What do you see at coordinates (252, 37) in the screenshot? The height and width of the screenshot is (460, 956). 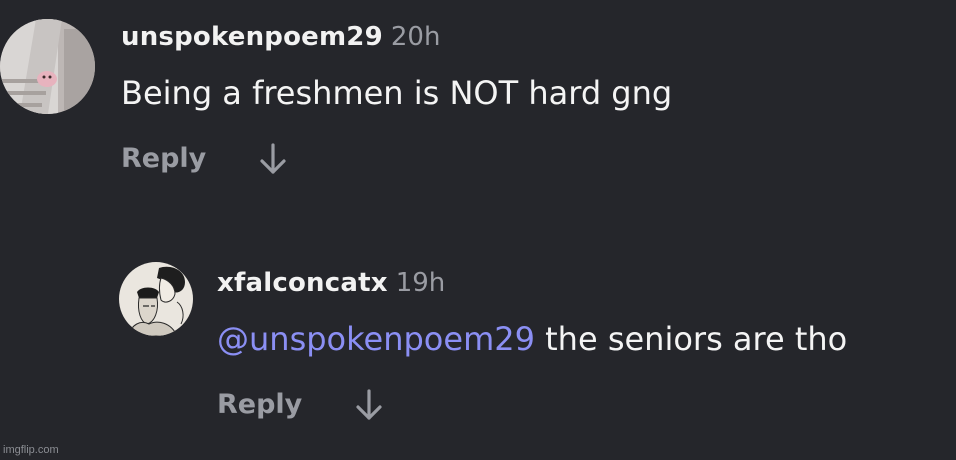 I see `username: unspokenpoem29` at bounding box center [252, 37].